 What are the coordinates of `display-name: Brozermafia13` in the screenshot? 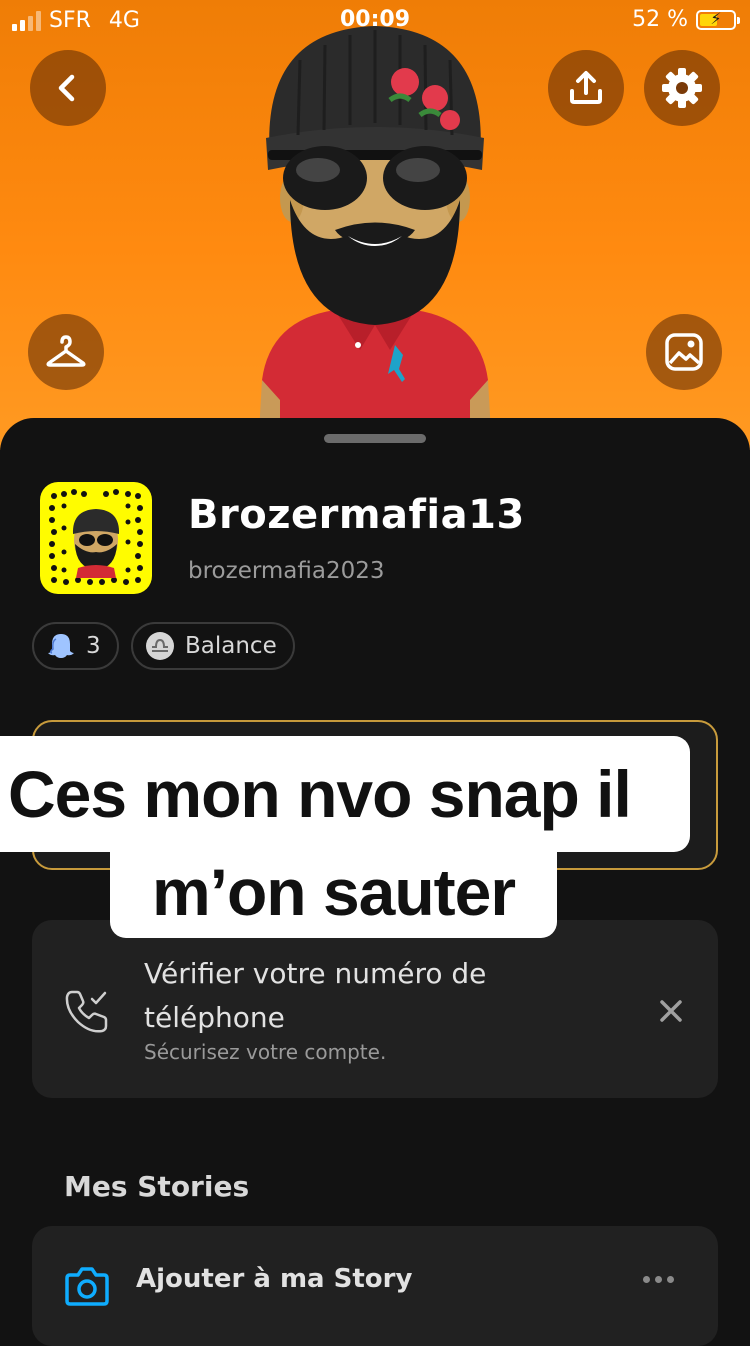 It's located at (356, 515).